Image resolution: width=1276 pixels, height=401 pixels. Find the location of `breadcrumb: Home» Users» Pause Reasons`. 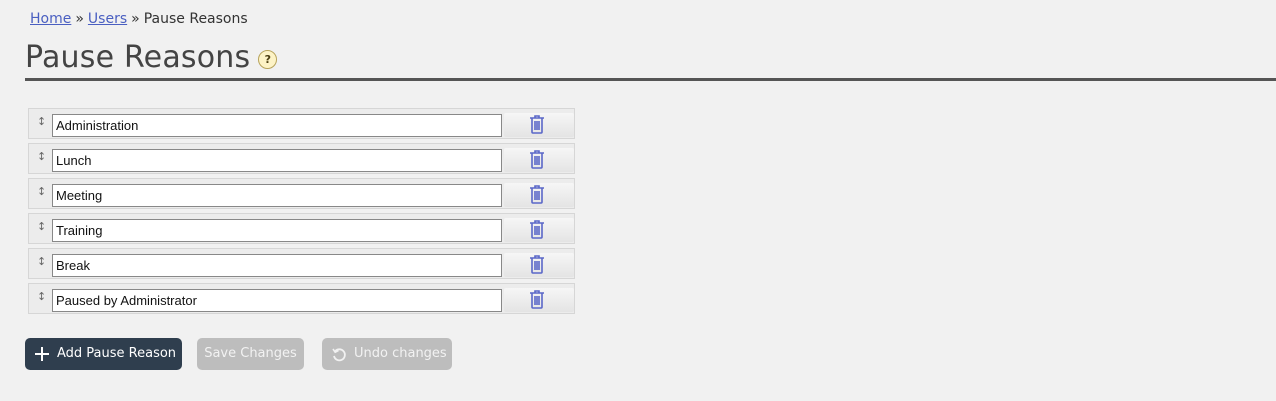

breadcrumb: Home» Users» Pause Reasons is located at coordinates (139, 19).